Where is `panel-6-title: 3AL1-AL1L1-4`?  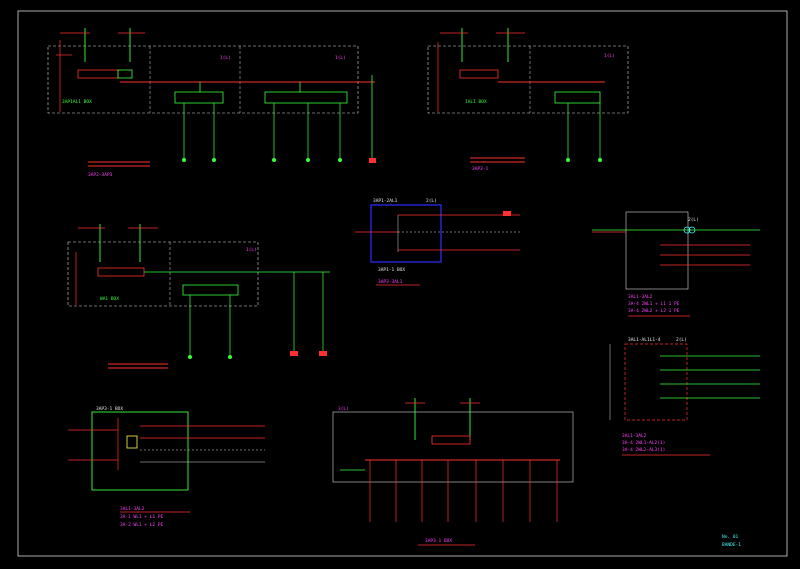 panel-6-title: 3AL1-AL1L1-4 is located at coordinates (644, 340).